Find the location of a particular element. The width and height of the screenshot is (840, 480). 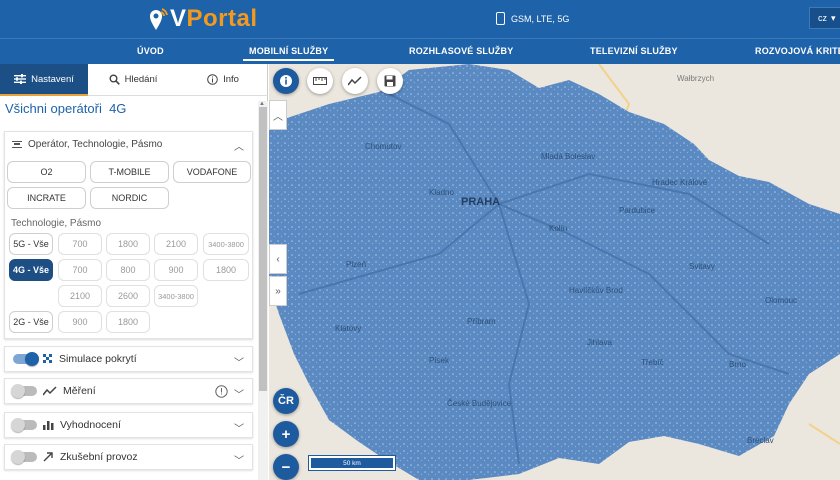

expand-panel-button: » is located at coordinates (278, 291).